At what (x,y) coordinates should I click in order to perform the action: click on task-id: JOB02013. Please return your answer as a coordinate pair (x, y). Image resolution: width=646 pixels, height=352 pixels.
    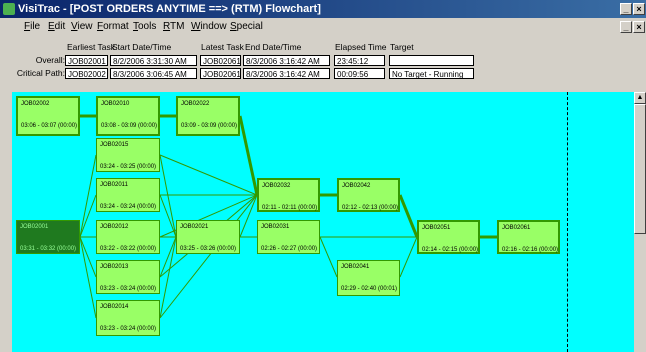
    Looking at the image, I should click on (114, 267).